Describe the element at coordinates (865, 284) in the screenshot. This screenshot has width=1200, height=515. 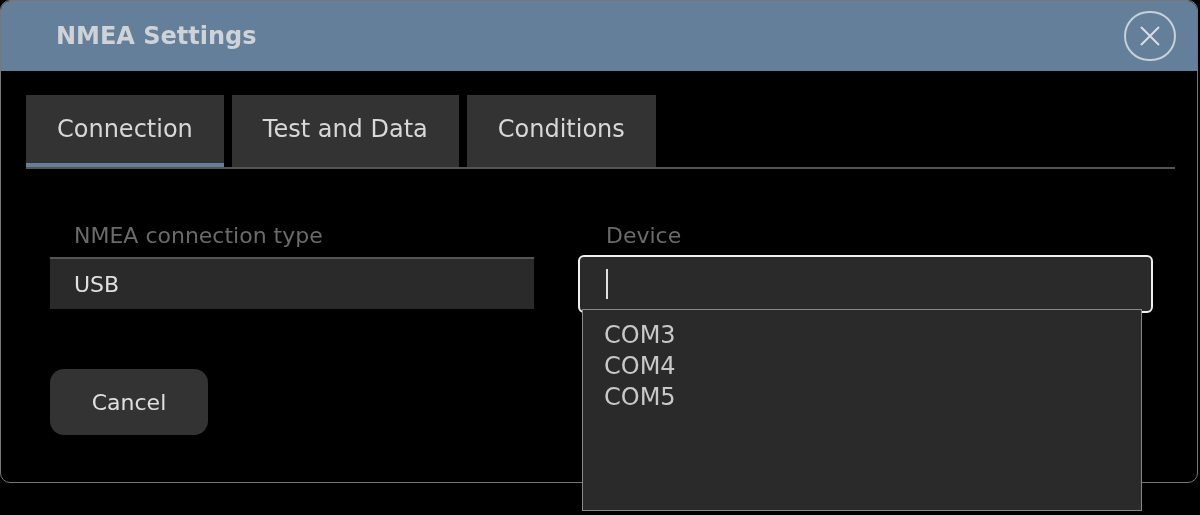
I see `device-input-field` at that location.